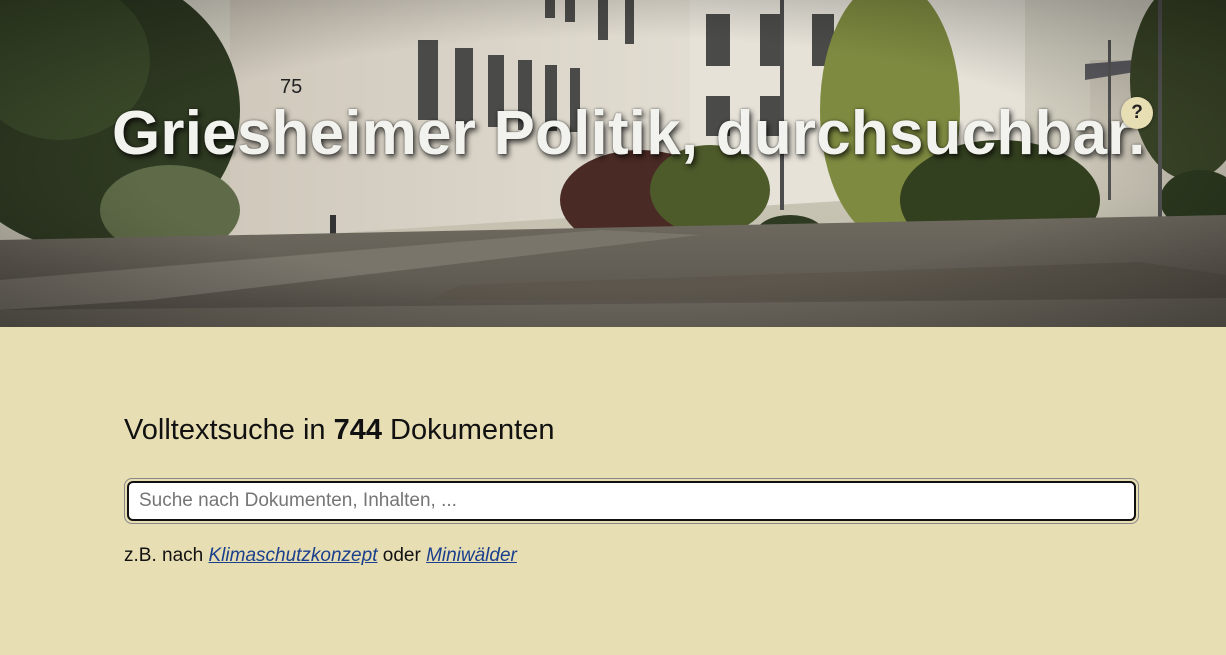  Describe the element at coordinates (402, 555) in the screenshot. I see `examples-connector: oder` at that location.